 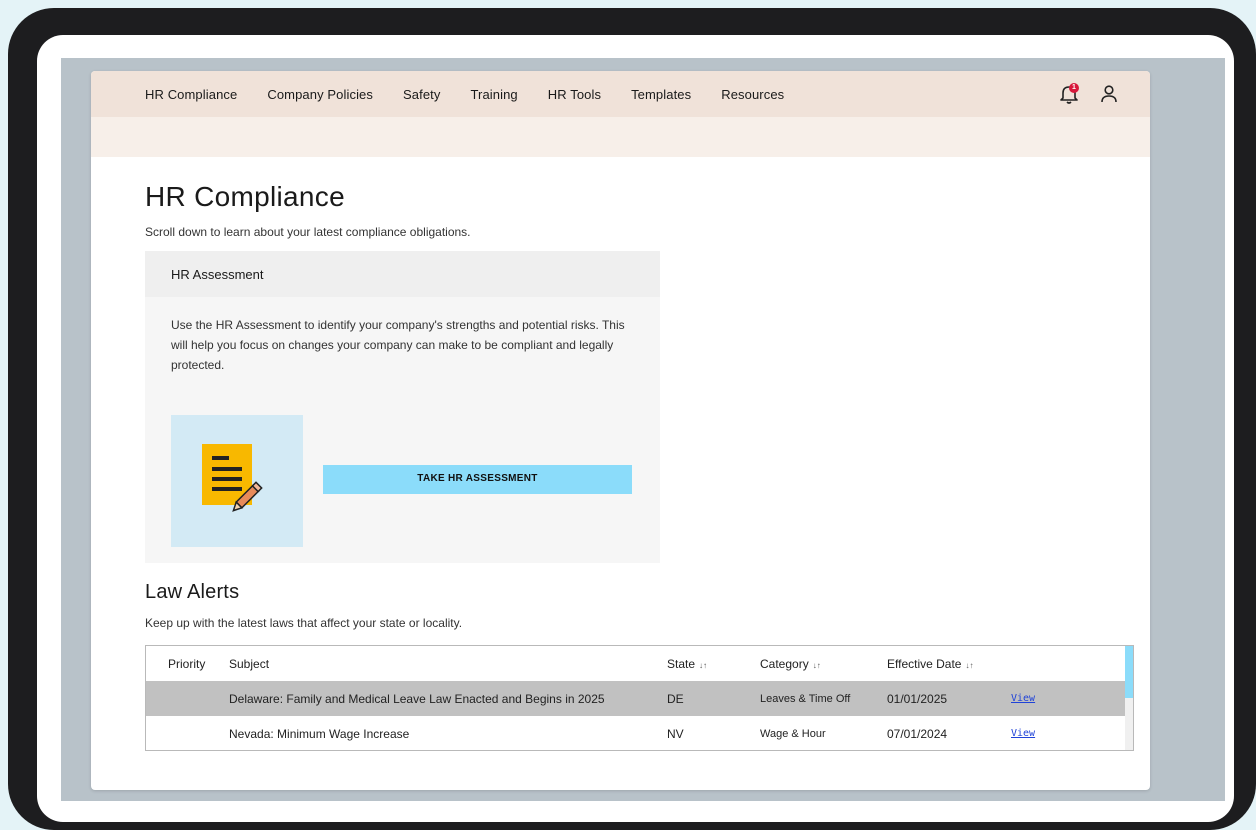 What do you see at coordinates (1129, 672) in the screenshot?
I see `scrollbar-thumb` at bounding box center [1129, 672].